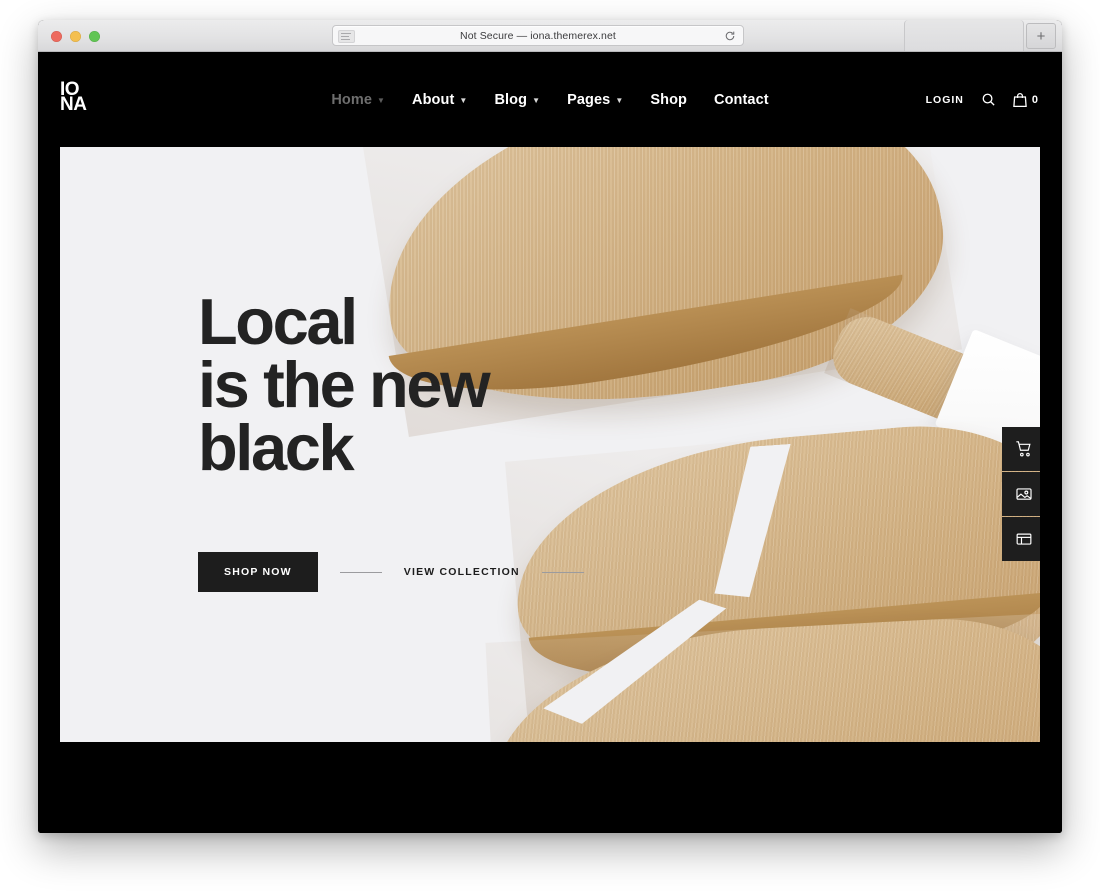 Image resolution: width=1100 pixels, height=891 pixels. Describe the element at coordinates (433, 99) in the screenshot. I see `nav-label-about: About` at that location.